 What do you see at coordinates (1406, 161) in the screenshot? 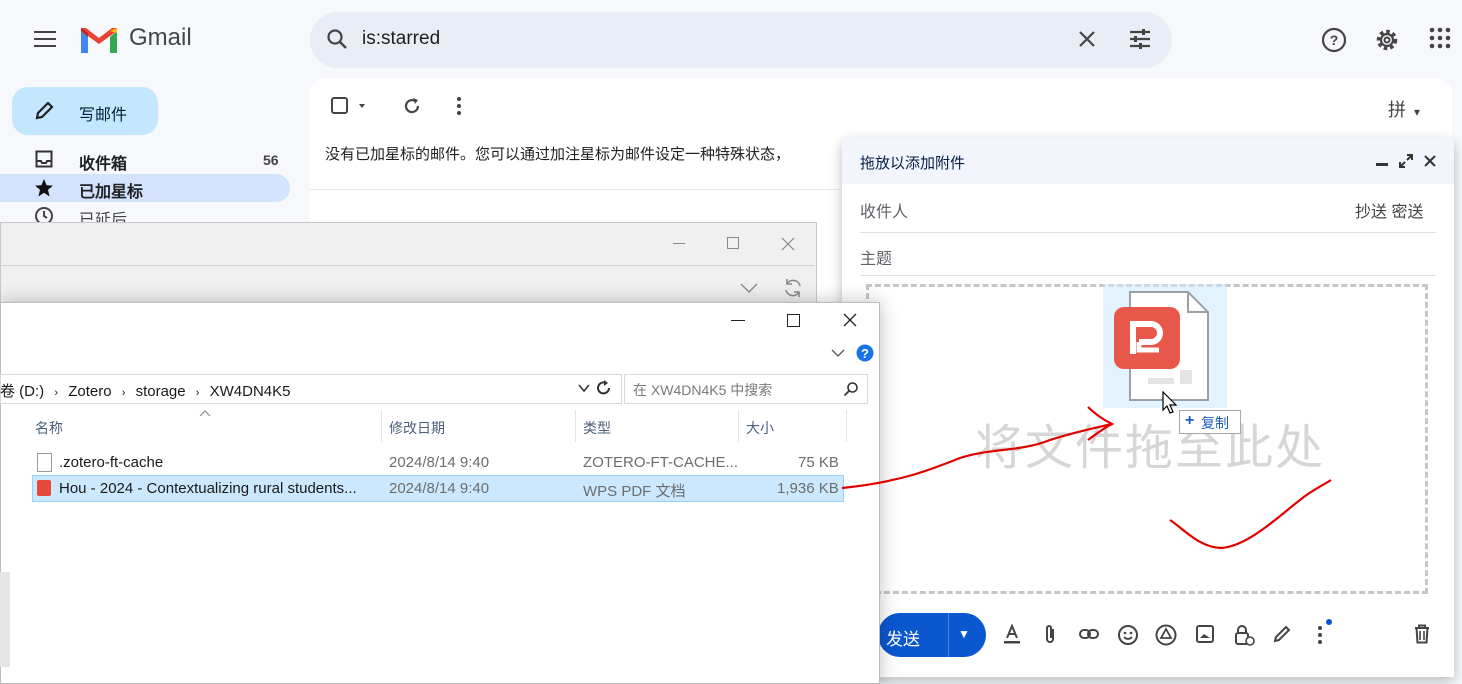
I see `fullscreen-icon` at bounding box center [1406, 161].